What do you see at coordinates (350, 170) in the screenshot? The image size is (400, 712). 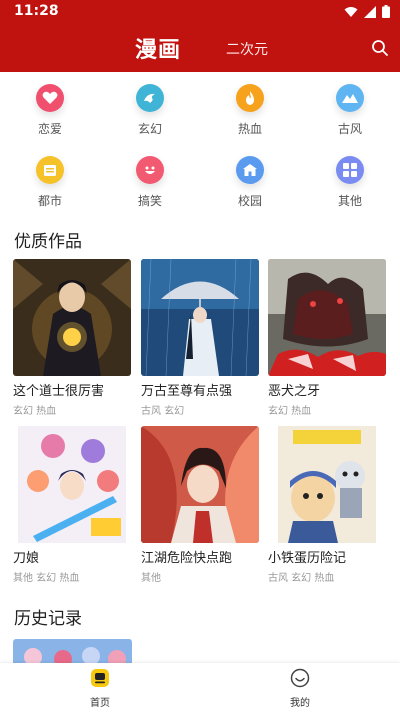 I see `grid-icon` at bounding box center [350, 170].